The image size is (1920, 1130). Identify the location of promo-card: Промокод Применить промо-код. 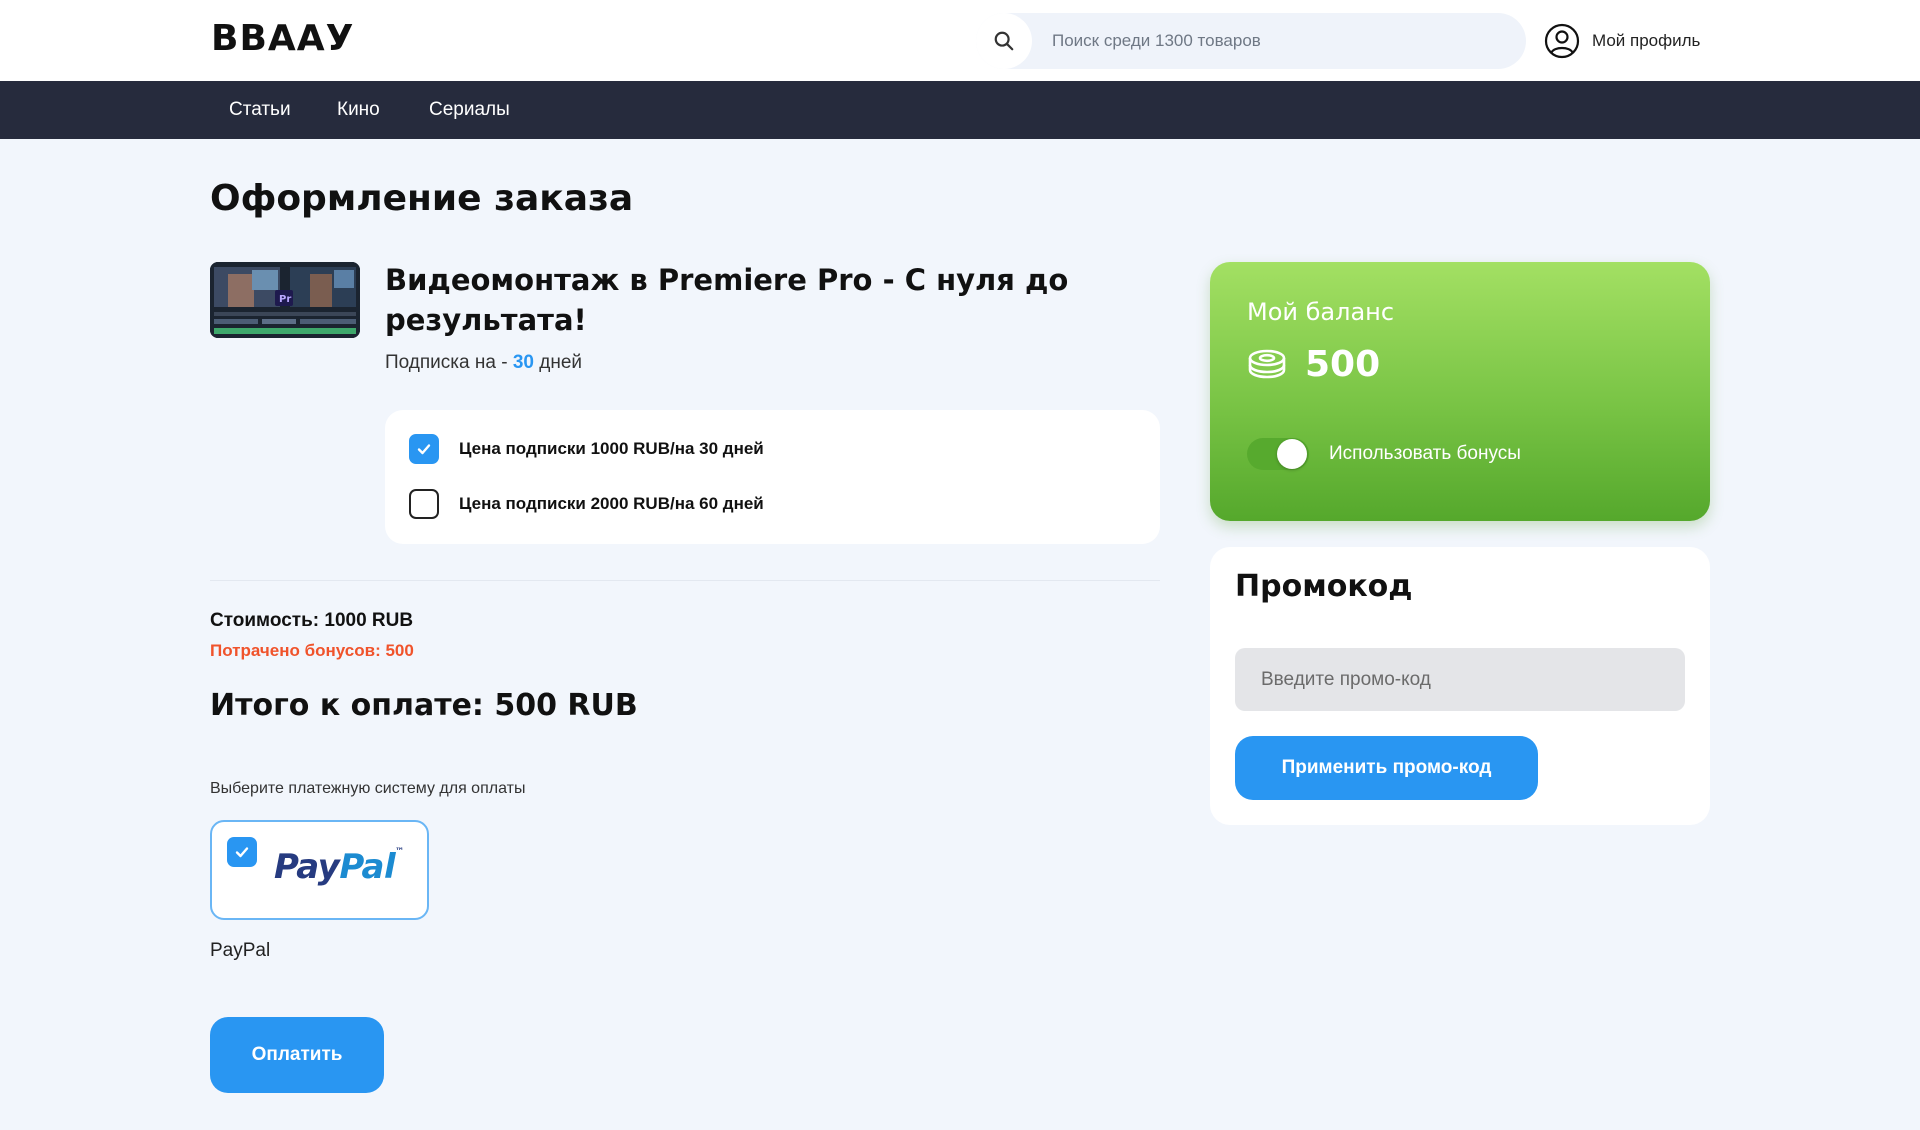
(1460, 686).